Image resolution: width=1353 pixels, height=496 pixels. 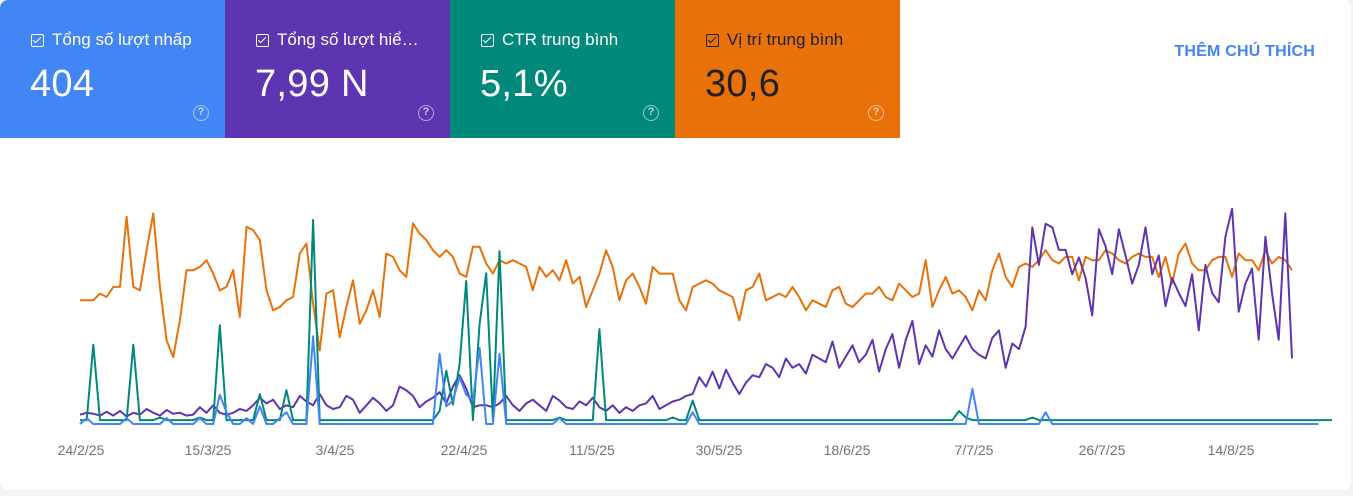 What do you see at coordinates (847, 450) in the screenshot?
I see `x-tick-label: 18/6/25` at bounding box center [847, 450].